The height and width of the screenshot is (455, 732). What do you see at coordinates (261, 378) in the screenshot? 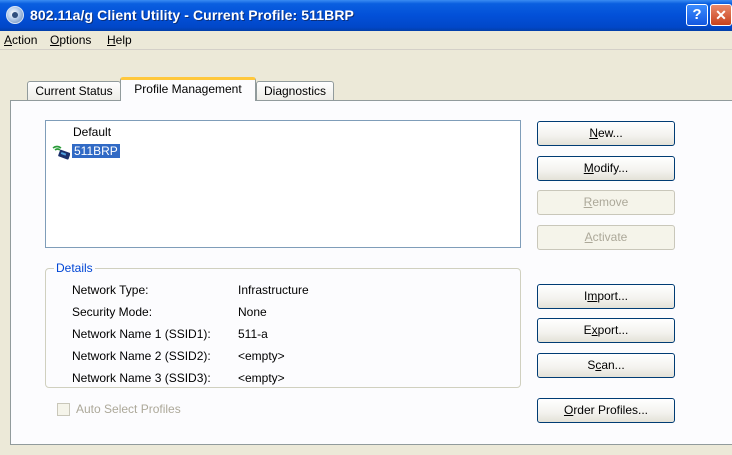
I see `detail-value-ssid3: <empty>` at bounding box center [261, 378].